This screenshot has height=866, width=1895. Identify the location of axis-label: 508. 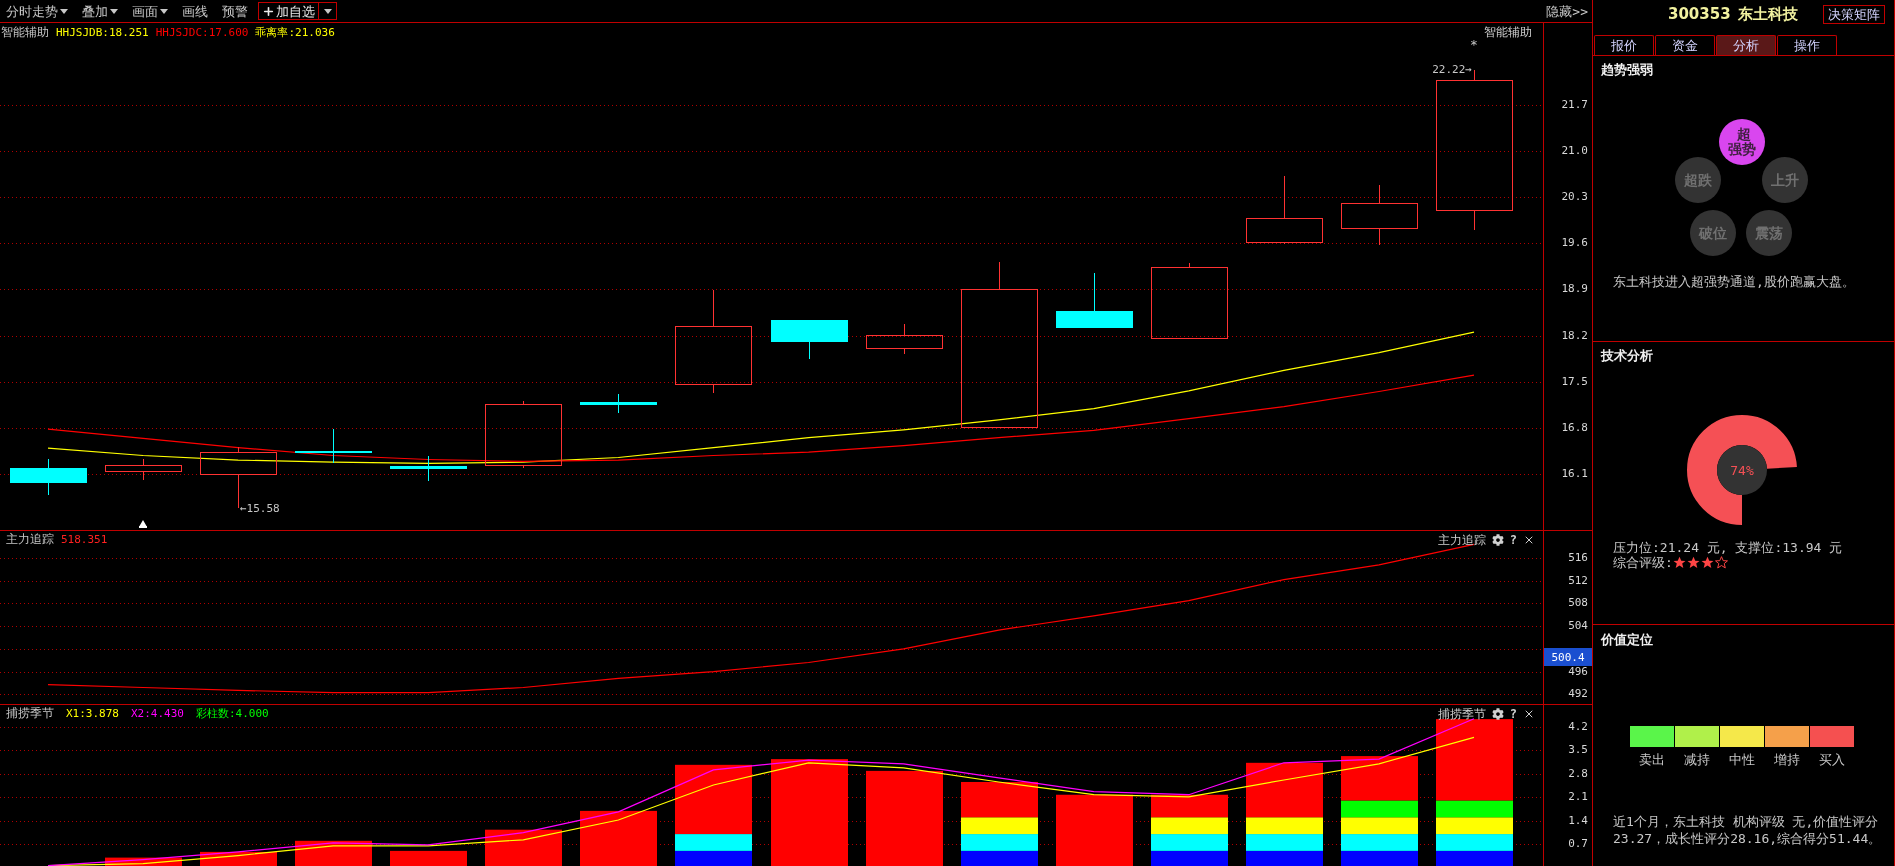
(1578, 603).